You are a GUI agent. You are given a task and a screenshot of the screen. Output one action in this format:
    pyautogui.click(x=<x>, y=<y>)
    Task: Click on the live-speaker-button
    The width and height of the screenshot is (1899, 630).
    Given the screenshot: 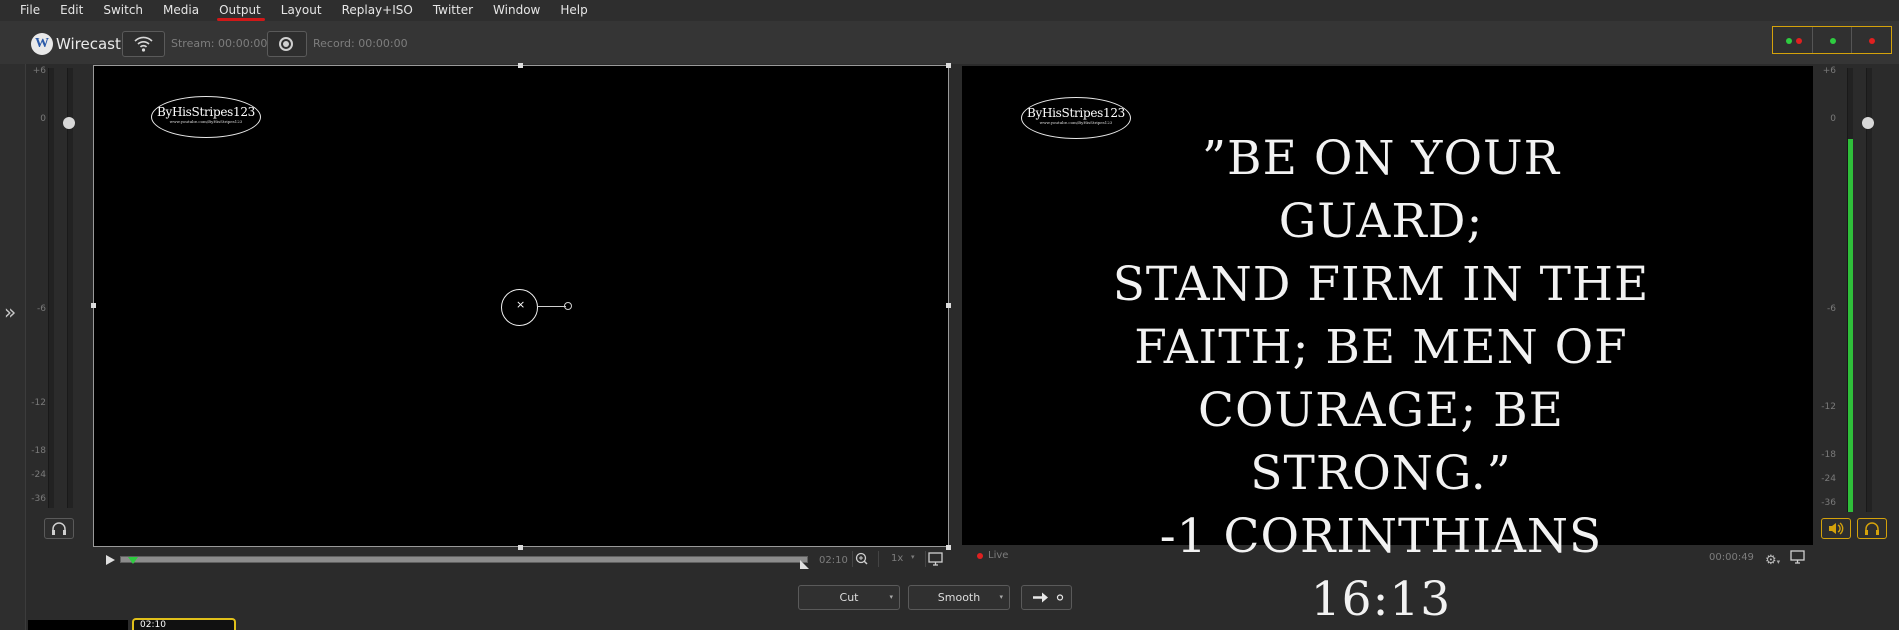 What is the action you would take?
    pyautogui.click(x=1836, y=528)
    